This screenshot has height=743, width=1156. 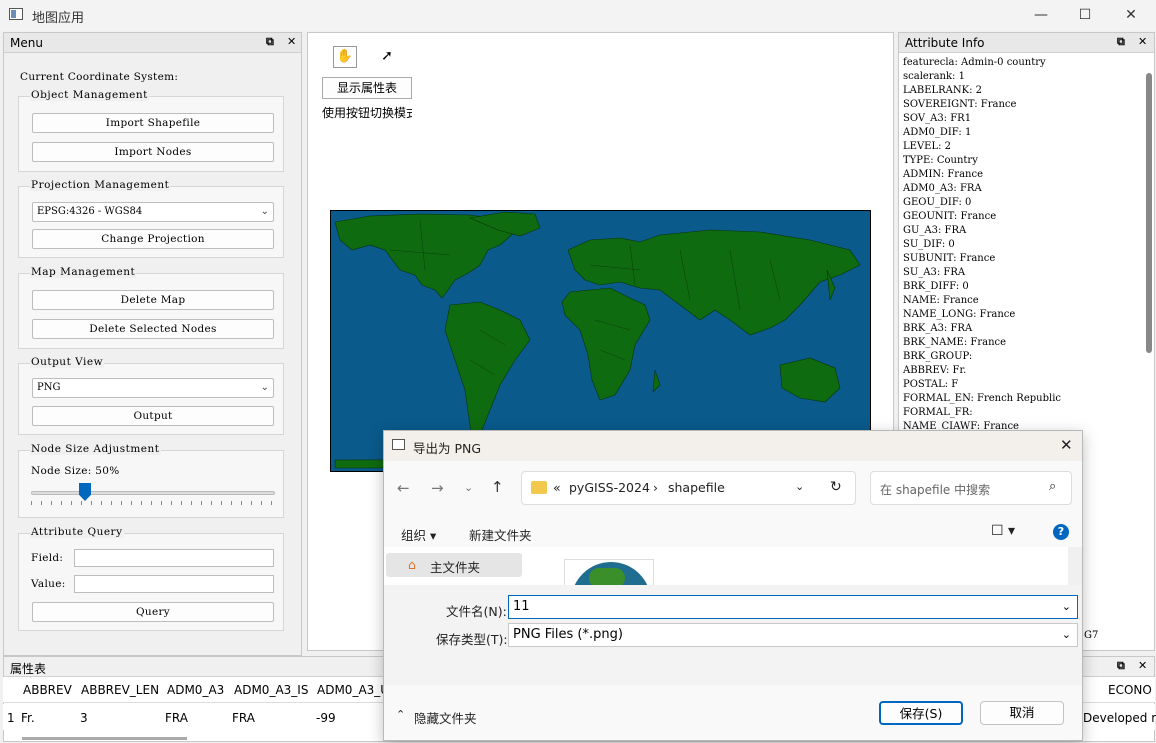 What do you see at coordinates (927, 146) in the screenshot?
I see `attribute-line: LEVEL: 2` at bounding box center [927, 146].